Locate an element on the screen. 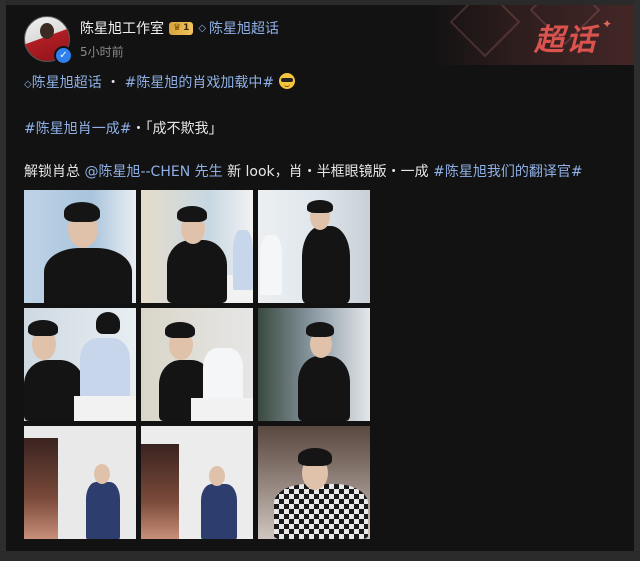 The image size is (640, 561). author-topic-label: 陈星旭超话 is located at coordinates (244, 29).